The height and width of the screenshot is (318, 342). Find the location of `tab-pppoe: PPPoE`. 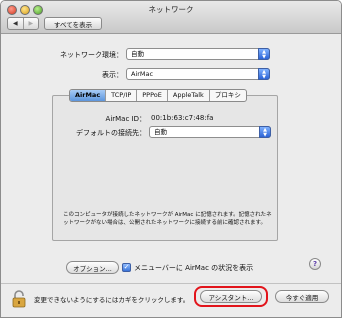

tab-pppoe: PPPoE is located at coordinates (151, 95).